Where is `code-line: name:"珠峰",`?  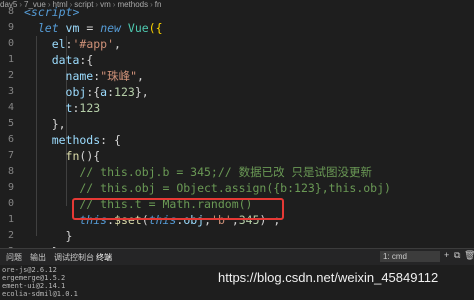 code-line: name:"珠峰", is located at coordinates (84, 76).